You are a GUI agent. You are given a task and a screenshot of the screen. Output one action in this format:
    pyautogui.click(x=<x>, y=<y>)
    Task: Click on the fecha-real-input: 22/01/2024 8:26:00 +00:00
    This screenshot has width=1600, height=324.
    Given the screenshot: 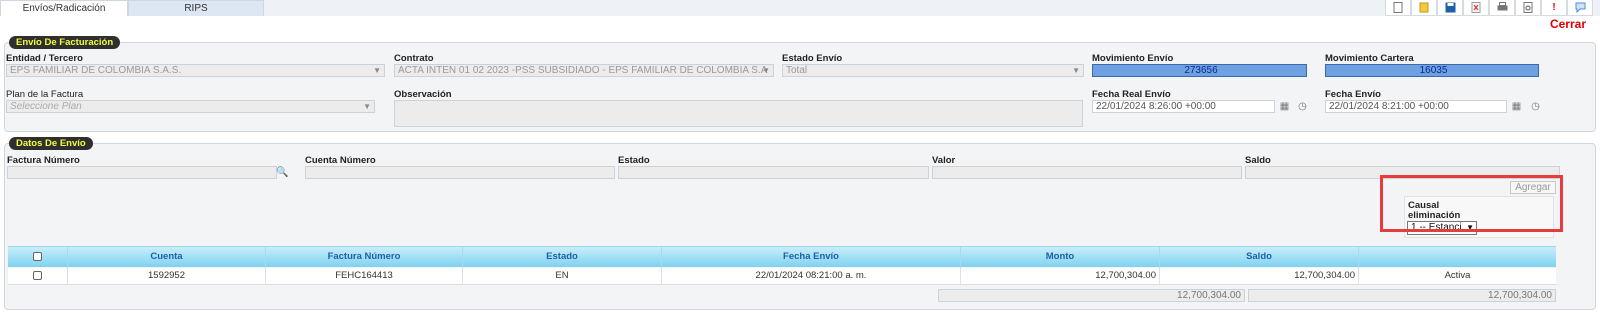 What is the action you would take?
    pyautogui.click(x=1183, y=106)
    